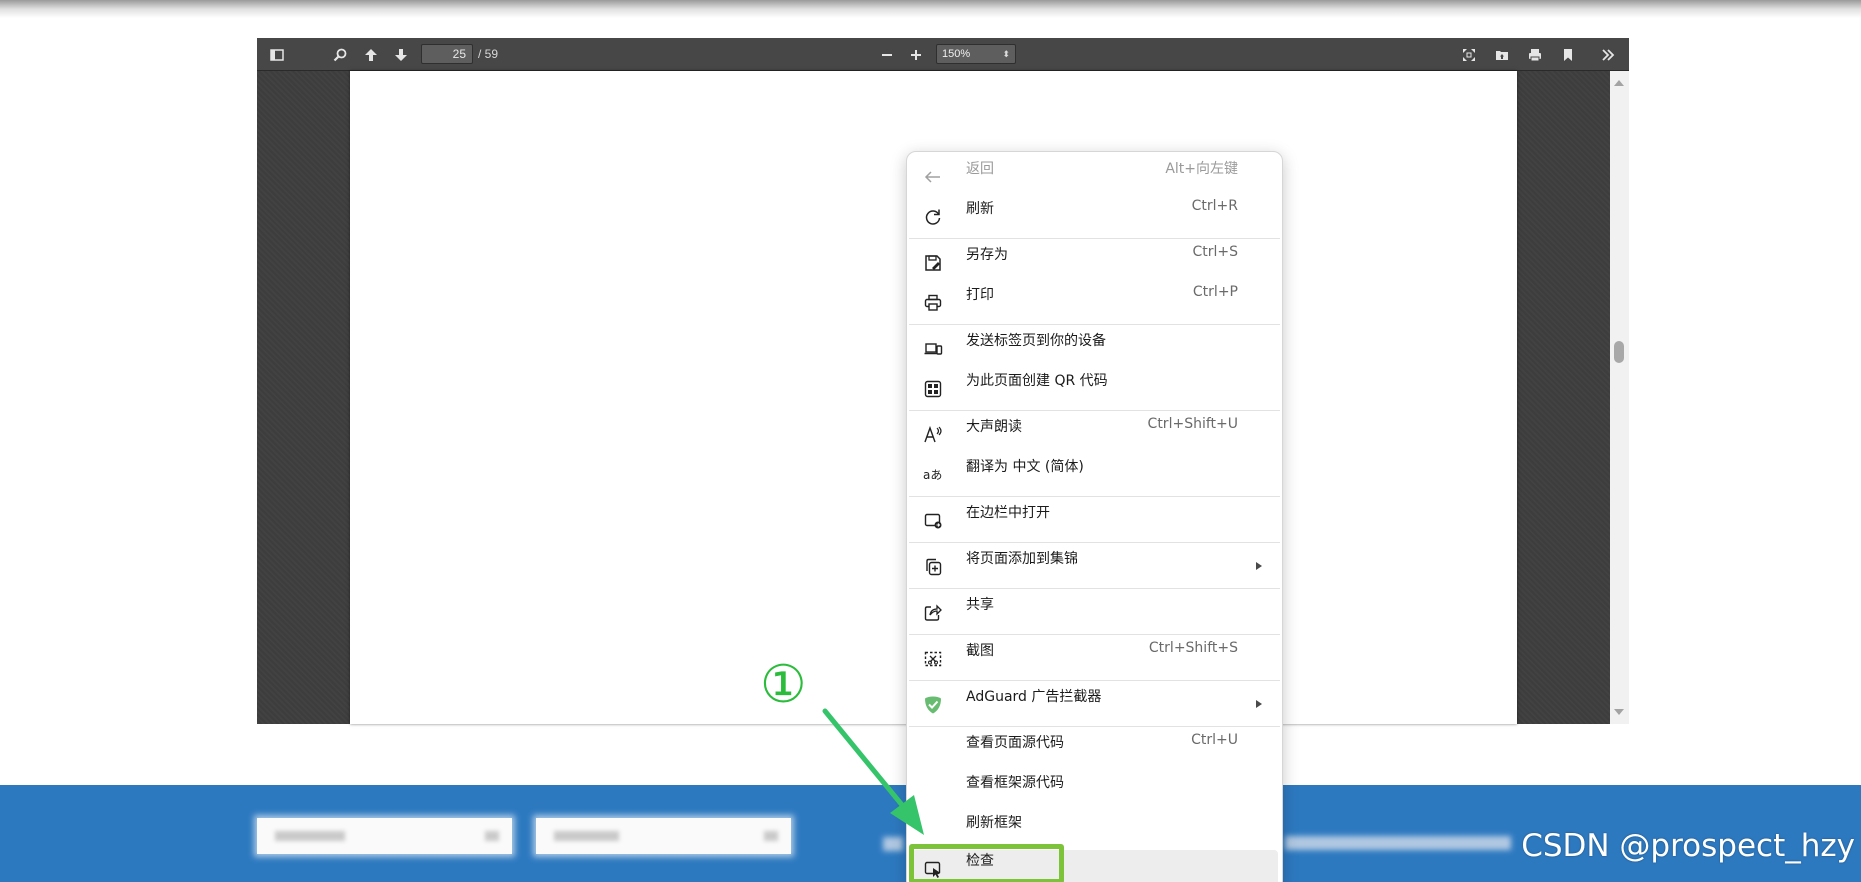  What do you see at coordinates (933, 177) in the screenshot?
I see `back-arrow-icon` at bounding box center [933, 177].